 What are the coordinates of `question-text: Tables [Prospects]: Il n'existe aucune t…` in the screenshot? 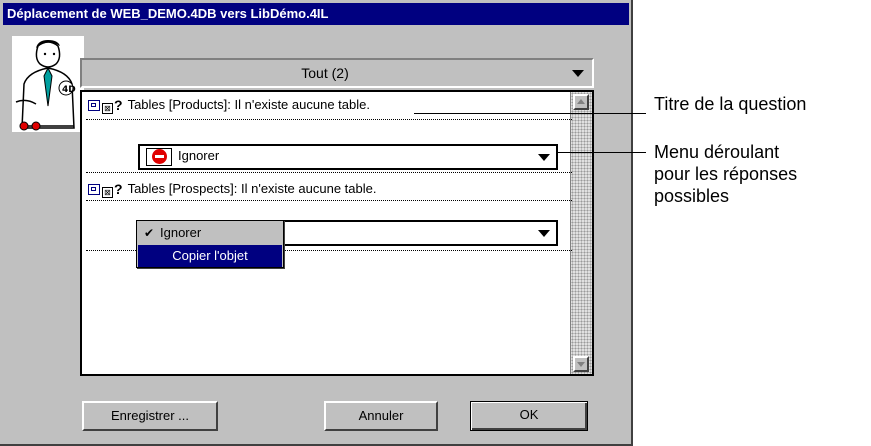 It's located at (252, 188).